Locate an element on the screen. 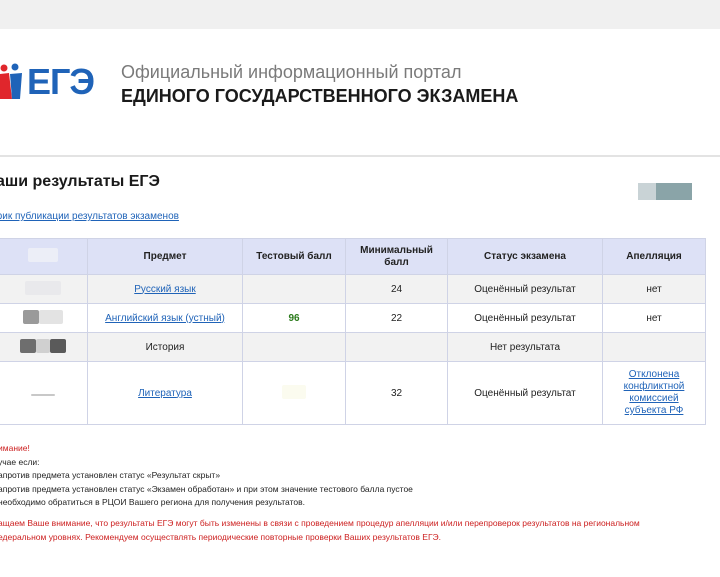 The height and width of the screenshot is (577, 720). subject-cell: Русский язык is located at coordinates (165, 289).